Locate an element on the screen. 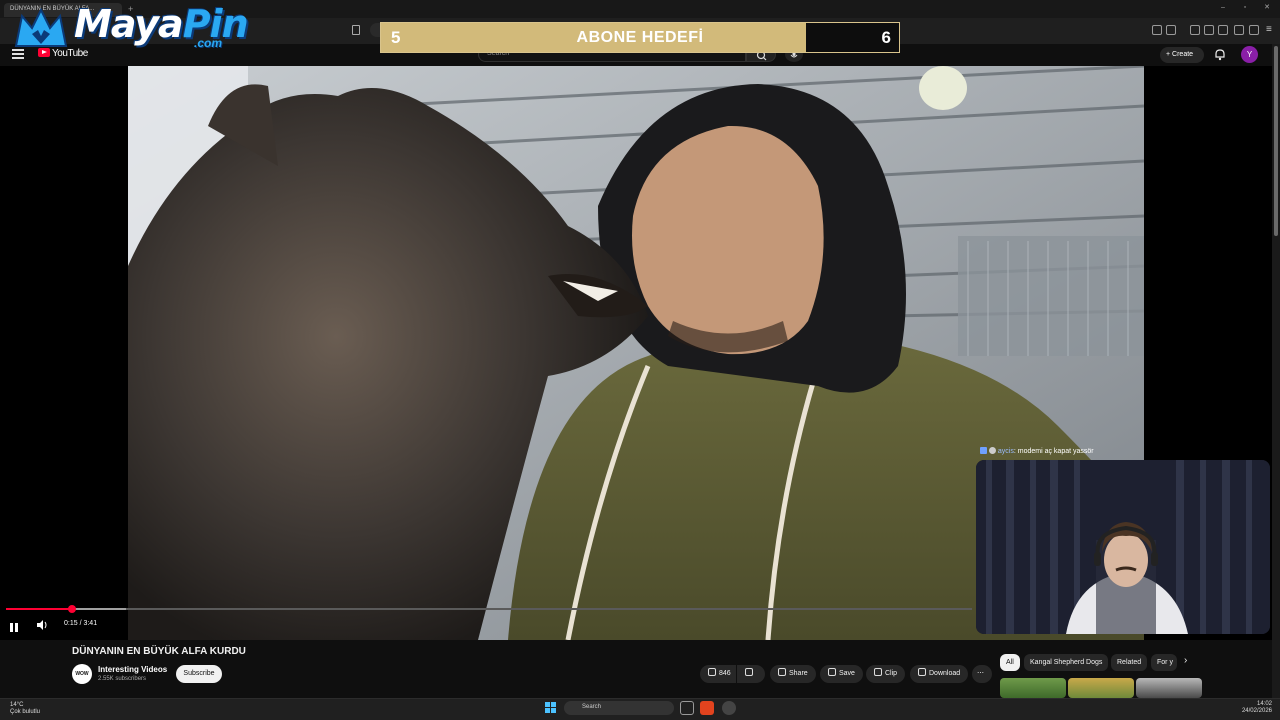 Image resolution: width=1280 pixels, height=720 pixels. weather-temp: 14°C is located at coordinates (17, 705).